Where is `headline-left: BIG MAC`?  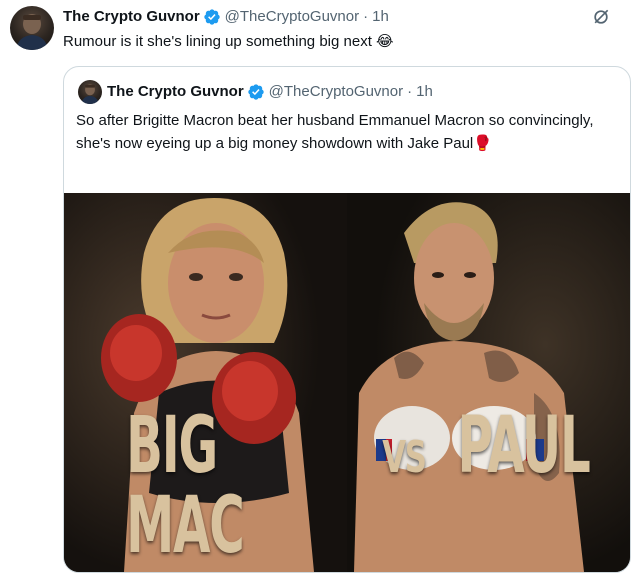 headline-left: BIG MAC is located at coordinates (185, 486).